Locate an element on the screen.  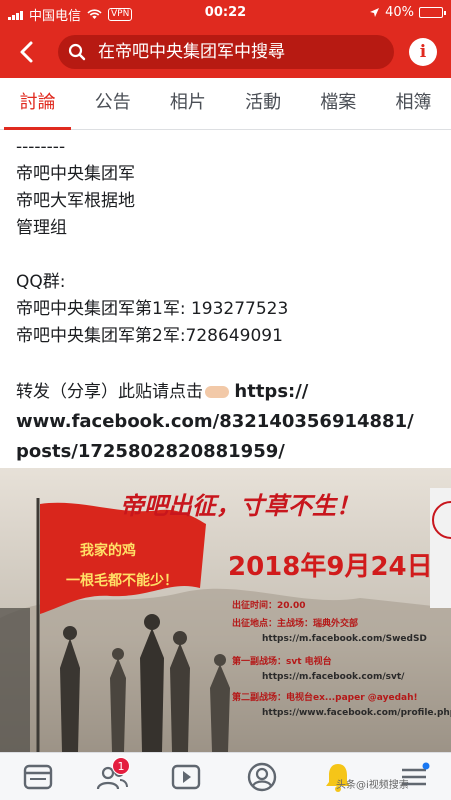
flag-text-2: 一根毛都不能少！ is located at coordinates (122, 581).